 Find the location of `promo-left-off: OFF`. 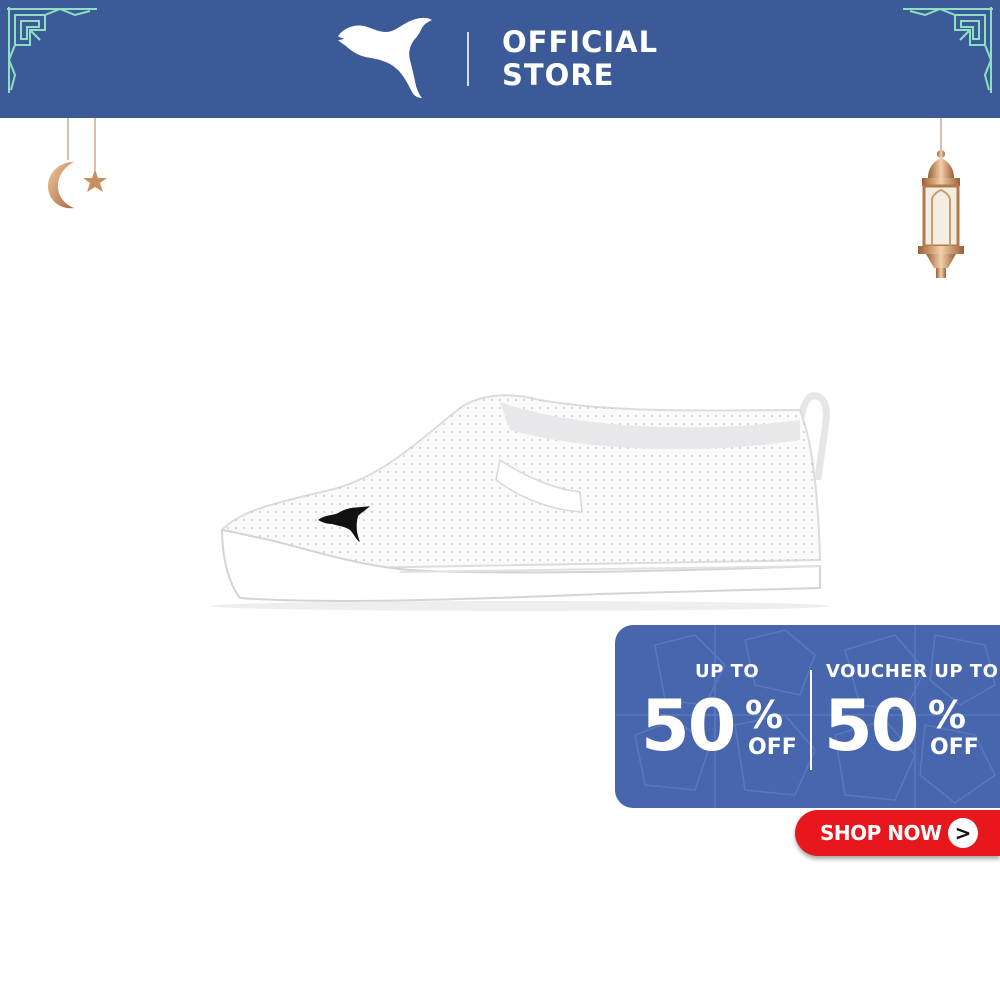

promo-left-off: OFF is located at coordinates (772, 747).